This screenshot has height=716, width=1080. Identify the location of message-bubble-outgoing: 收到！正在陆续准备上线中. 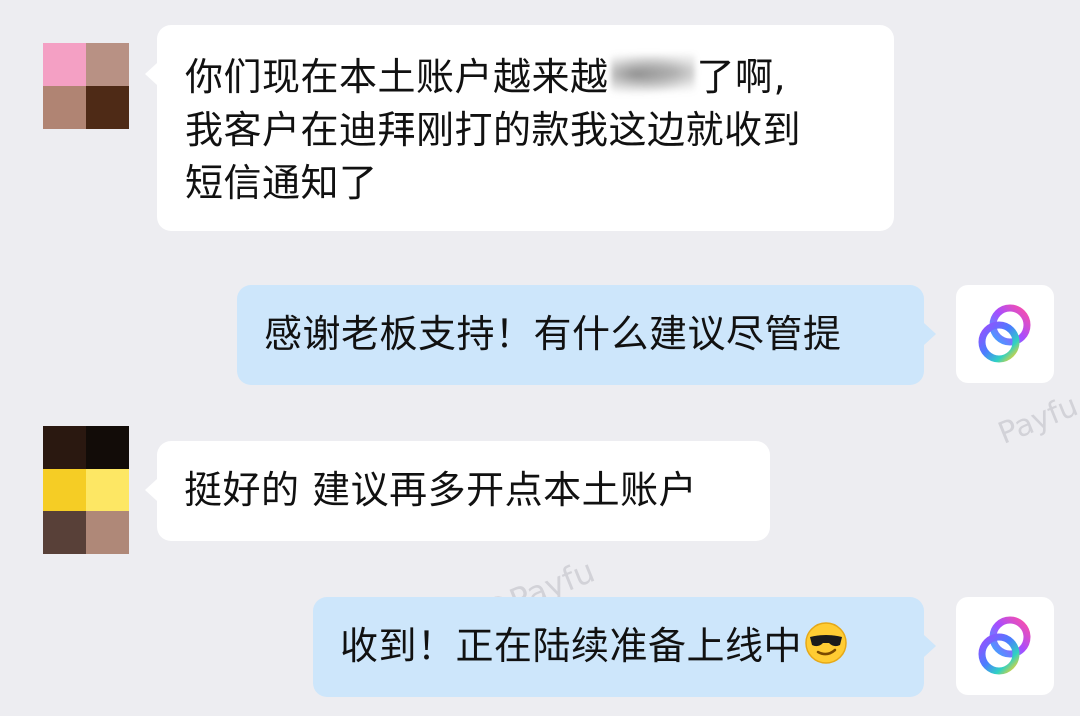
(624, 647).